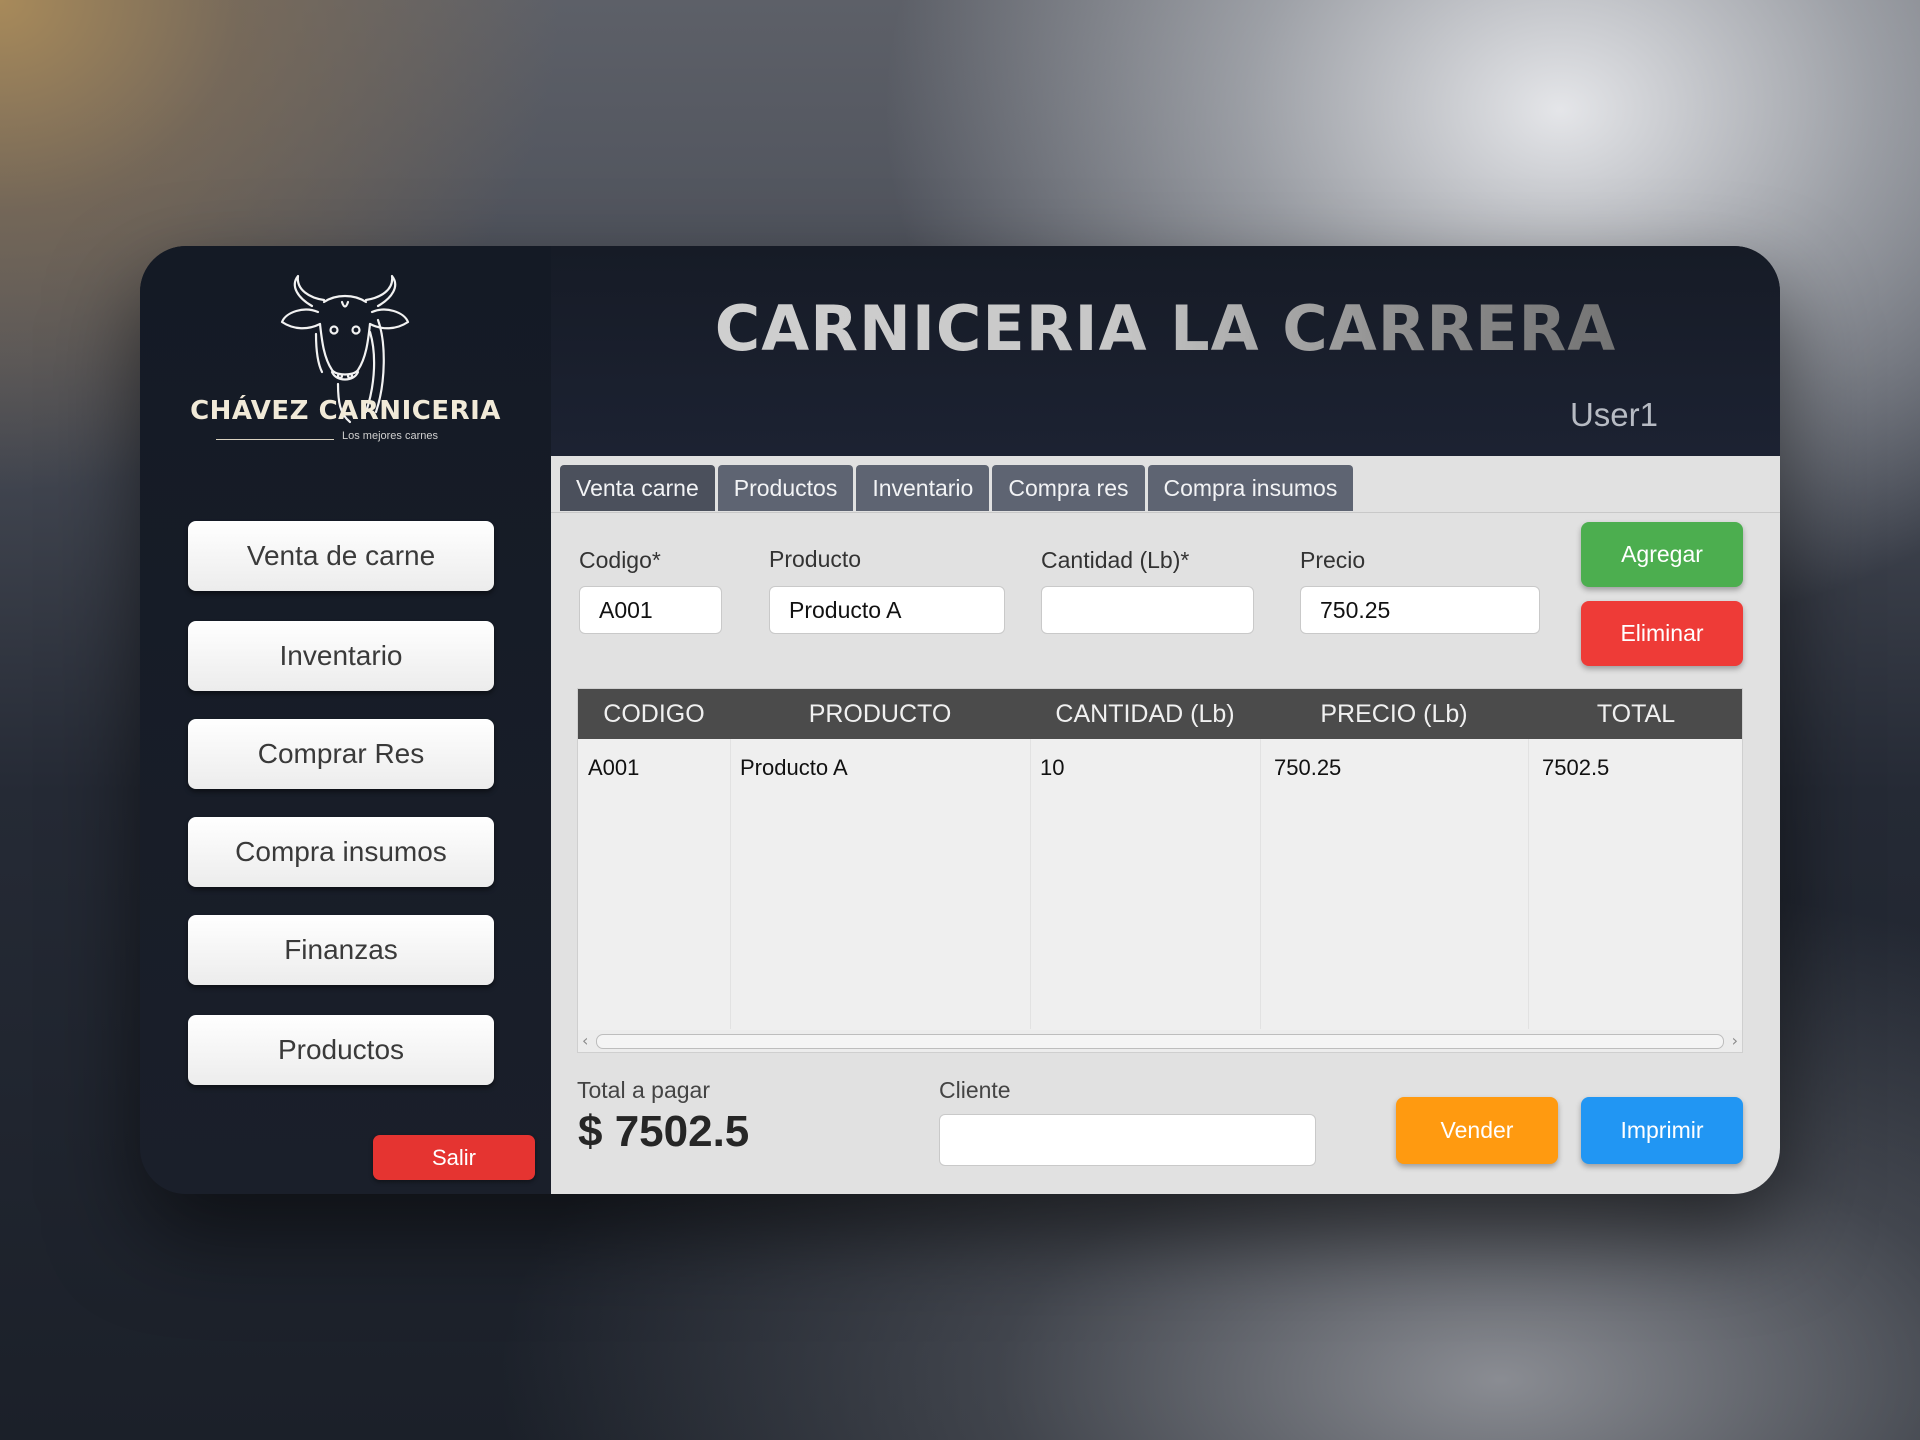  Describe the element at coordinates (1115, 560) in the screenshot. I see `cantidad-label: Cantidad (Lb)*` at that location.